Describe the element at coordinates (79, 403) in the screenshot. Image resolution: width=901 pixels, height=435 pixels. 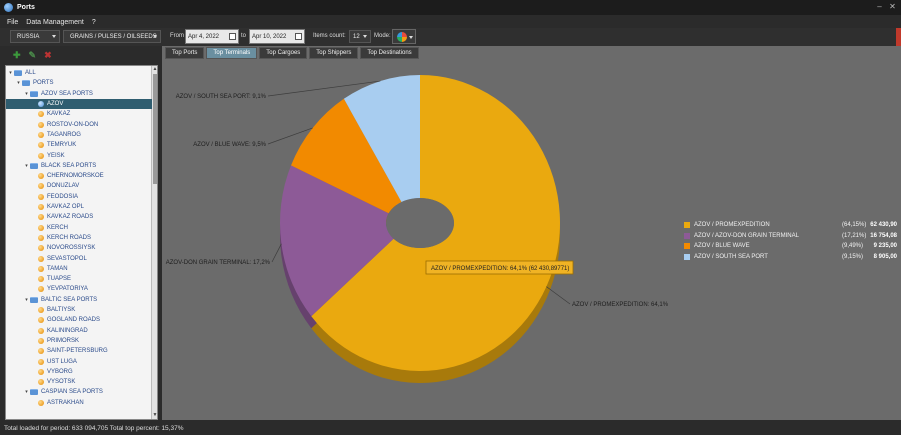
I see `tree-item: ASTRAKHAN` at that location.